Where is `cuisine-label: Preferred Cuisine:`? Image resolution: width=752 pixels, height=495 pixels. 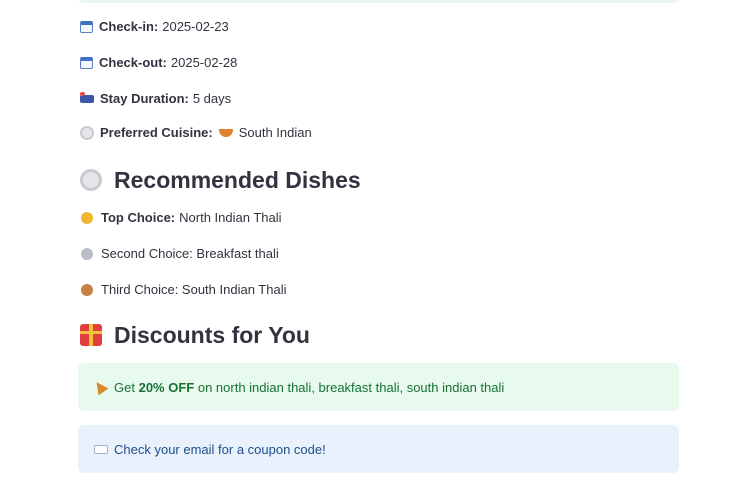
cuisine-label: Preferred Cuisine: is located at coordinates (156, 132).